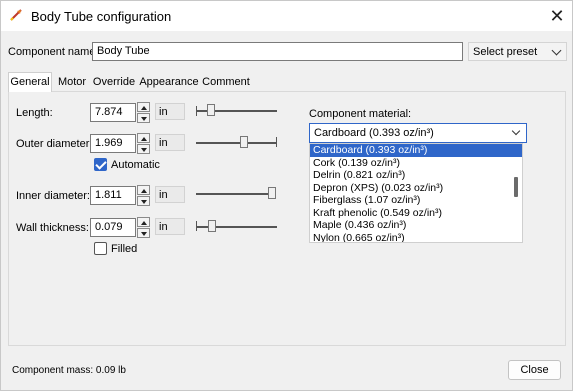 This screenshot has height=391, width=573. What do you see at coordinates (416, 200) in the screenshot?
I see `material-option: Fiberglass (1.07 oz/in³)` at bounding box center [416, 200].